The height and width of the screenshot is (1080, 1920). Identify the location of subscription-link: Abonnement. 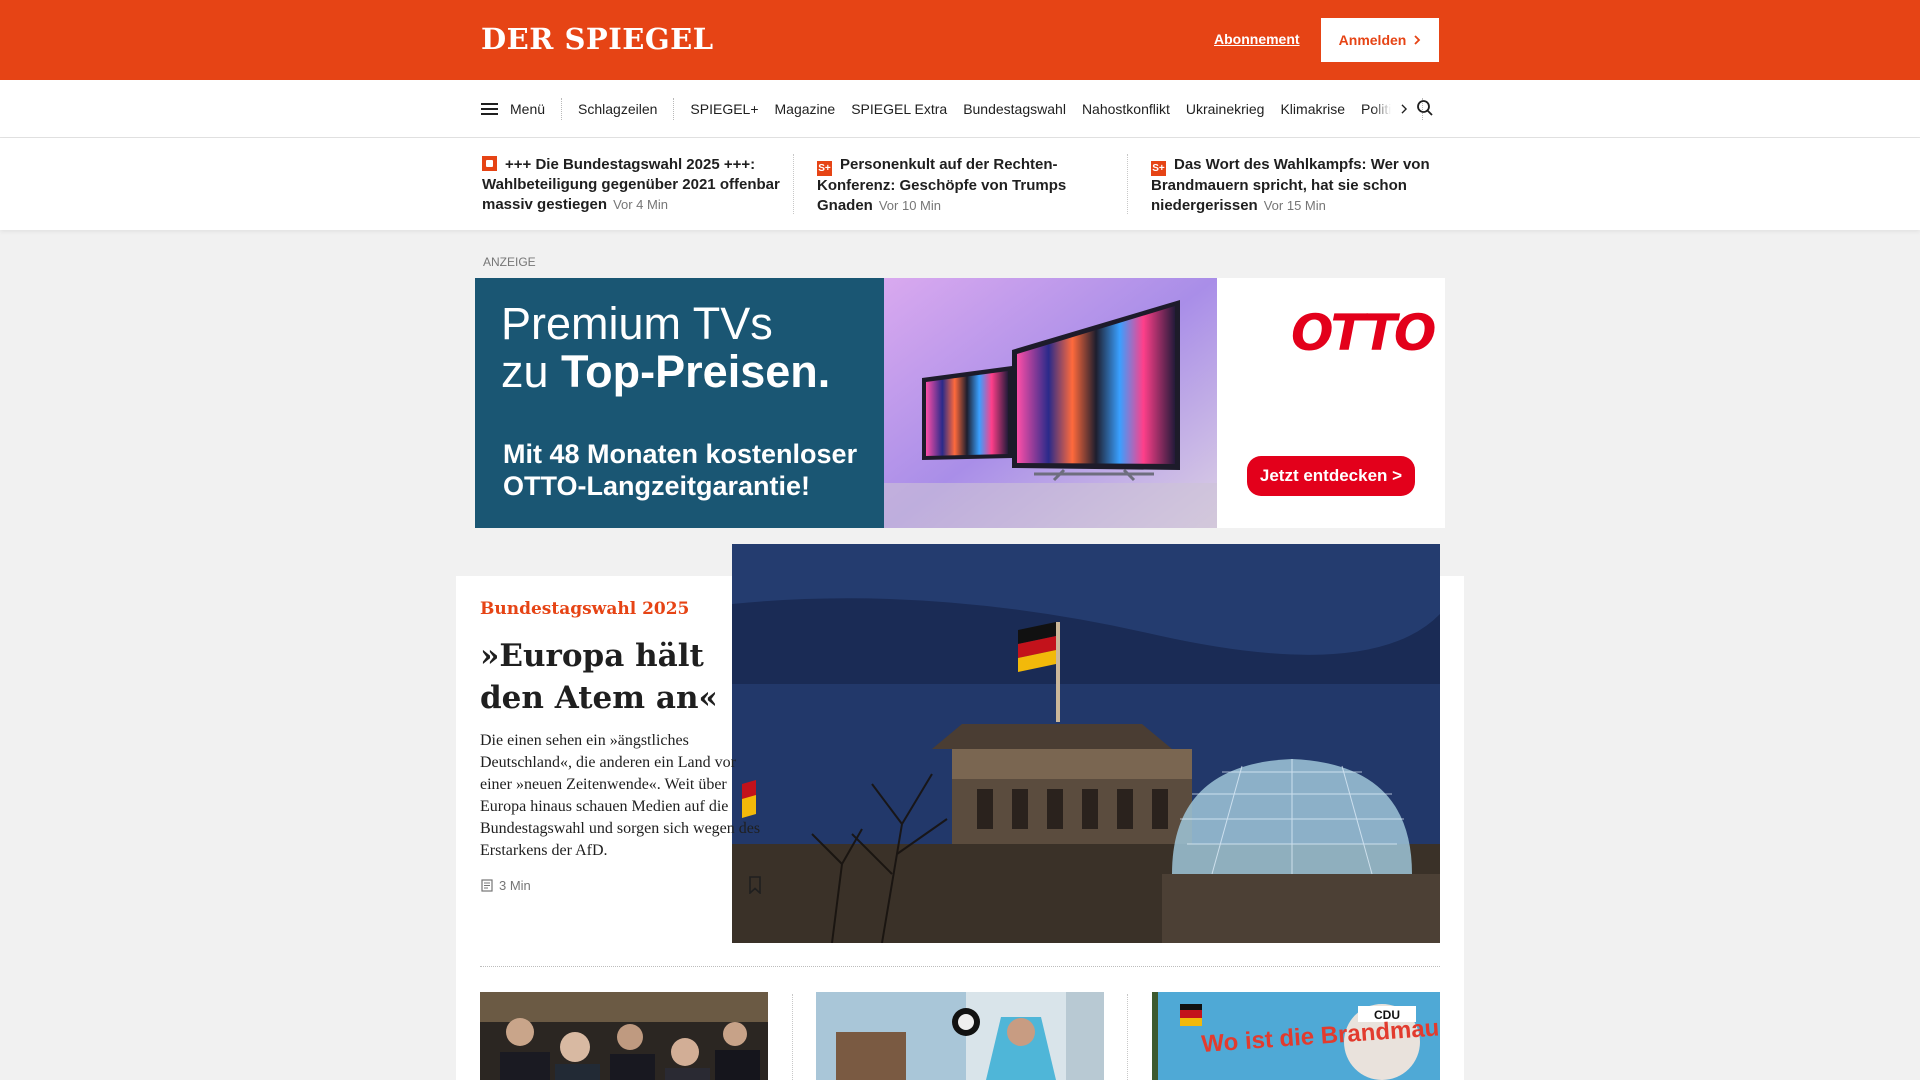
(1257, 39).